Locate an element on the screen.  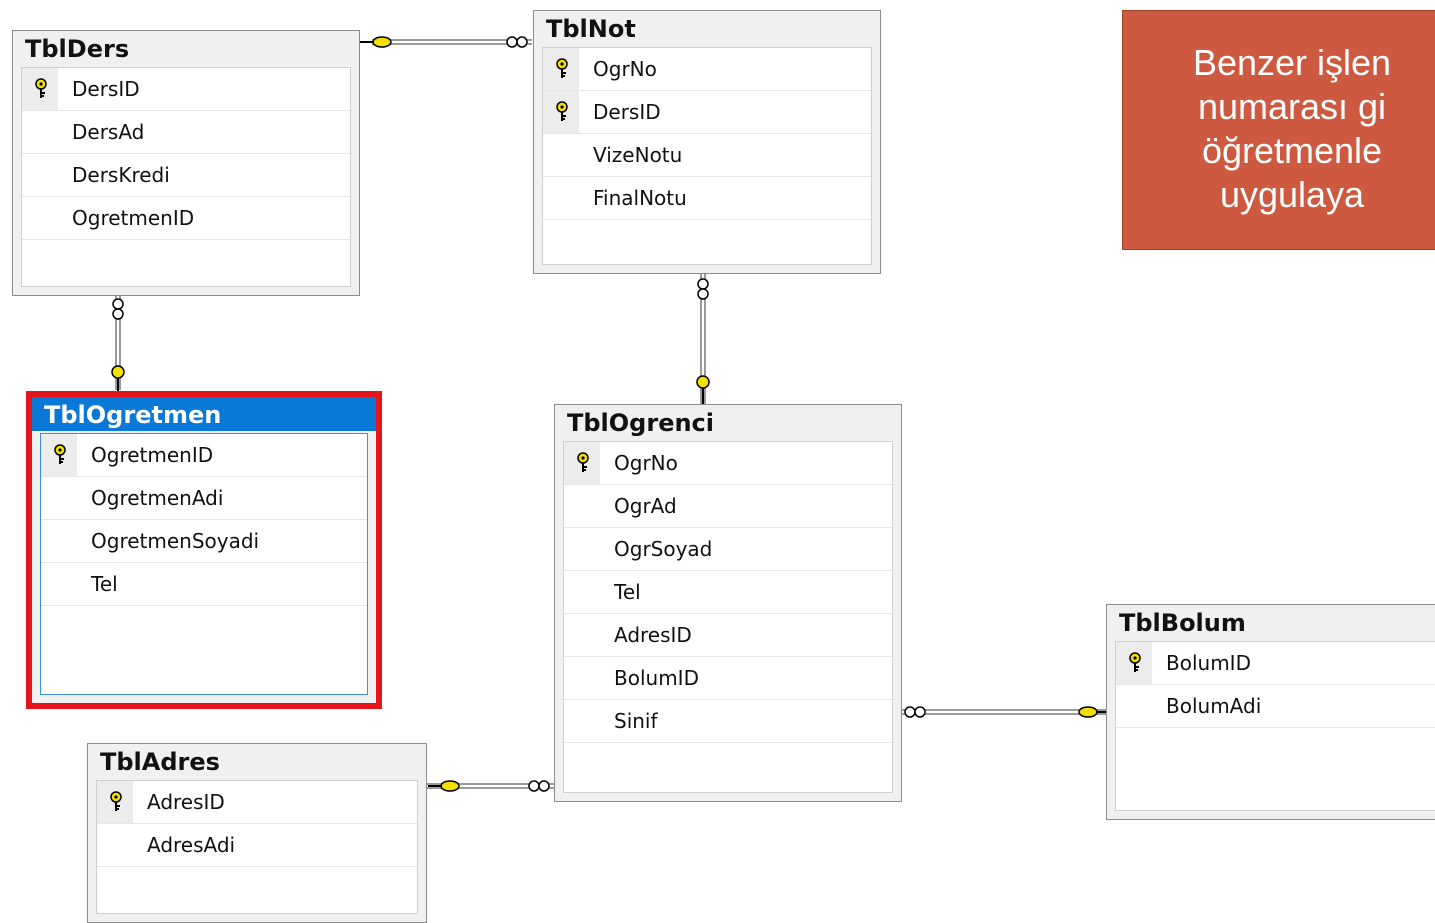
table-title: TblBolum is located at coordinates (1271, 622).